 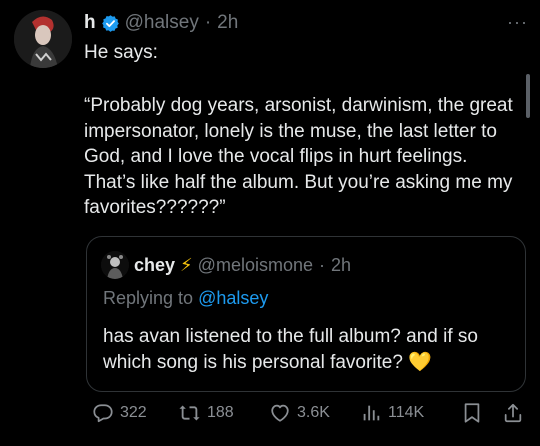 I want to click on more-icon: ···, so click(x=517, y=22).